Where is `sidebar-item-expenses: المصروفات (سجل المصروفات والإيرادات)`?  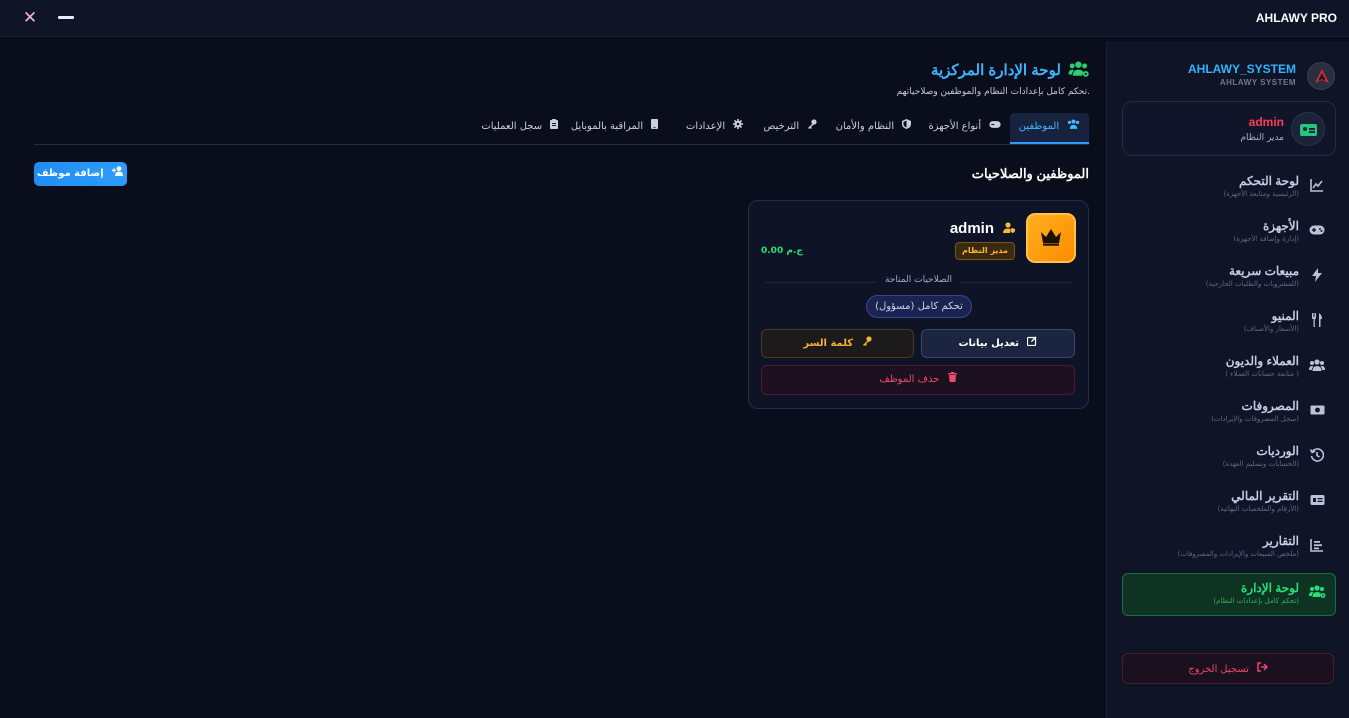 sidebar-item-expenses: المصروفات (سجل المصروفات والإيرادات) is located at coordinates (1229, 413).